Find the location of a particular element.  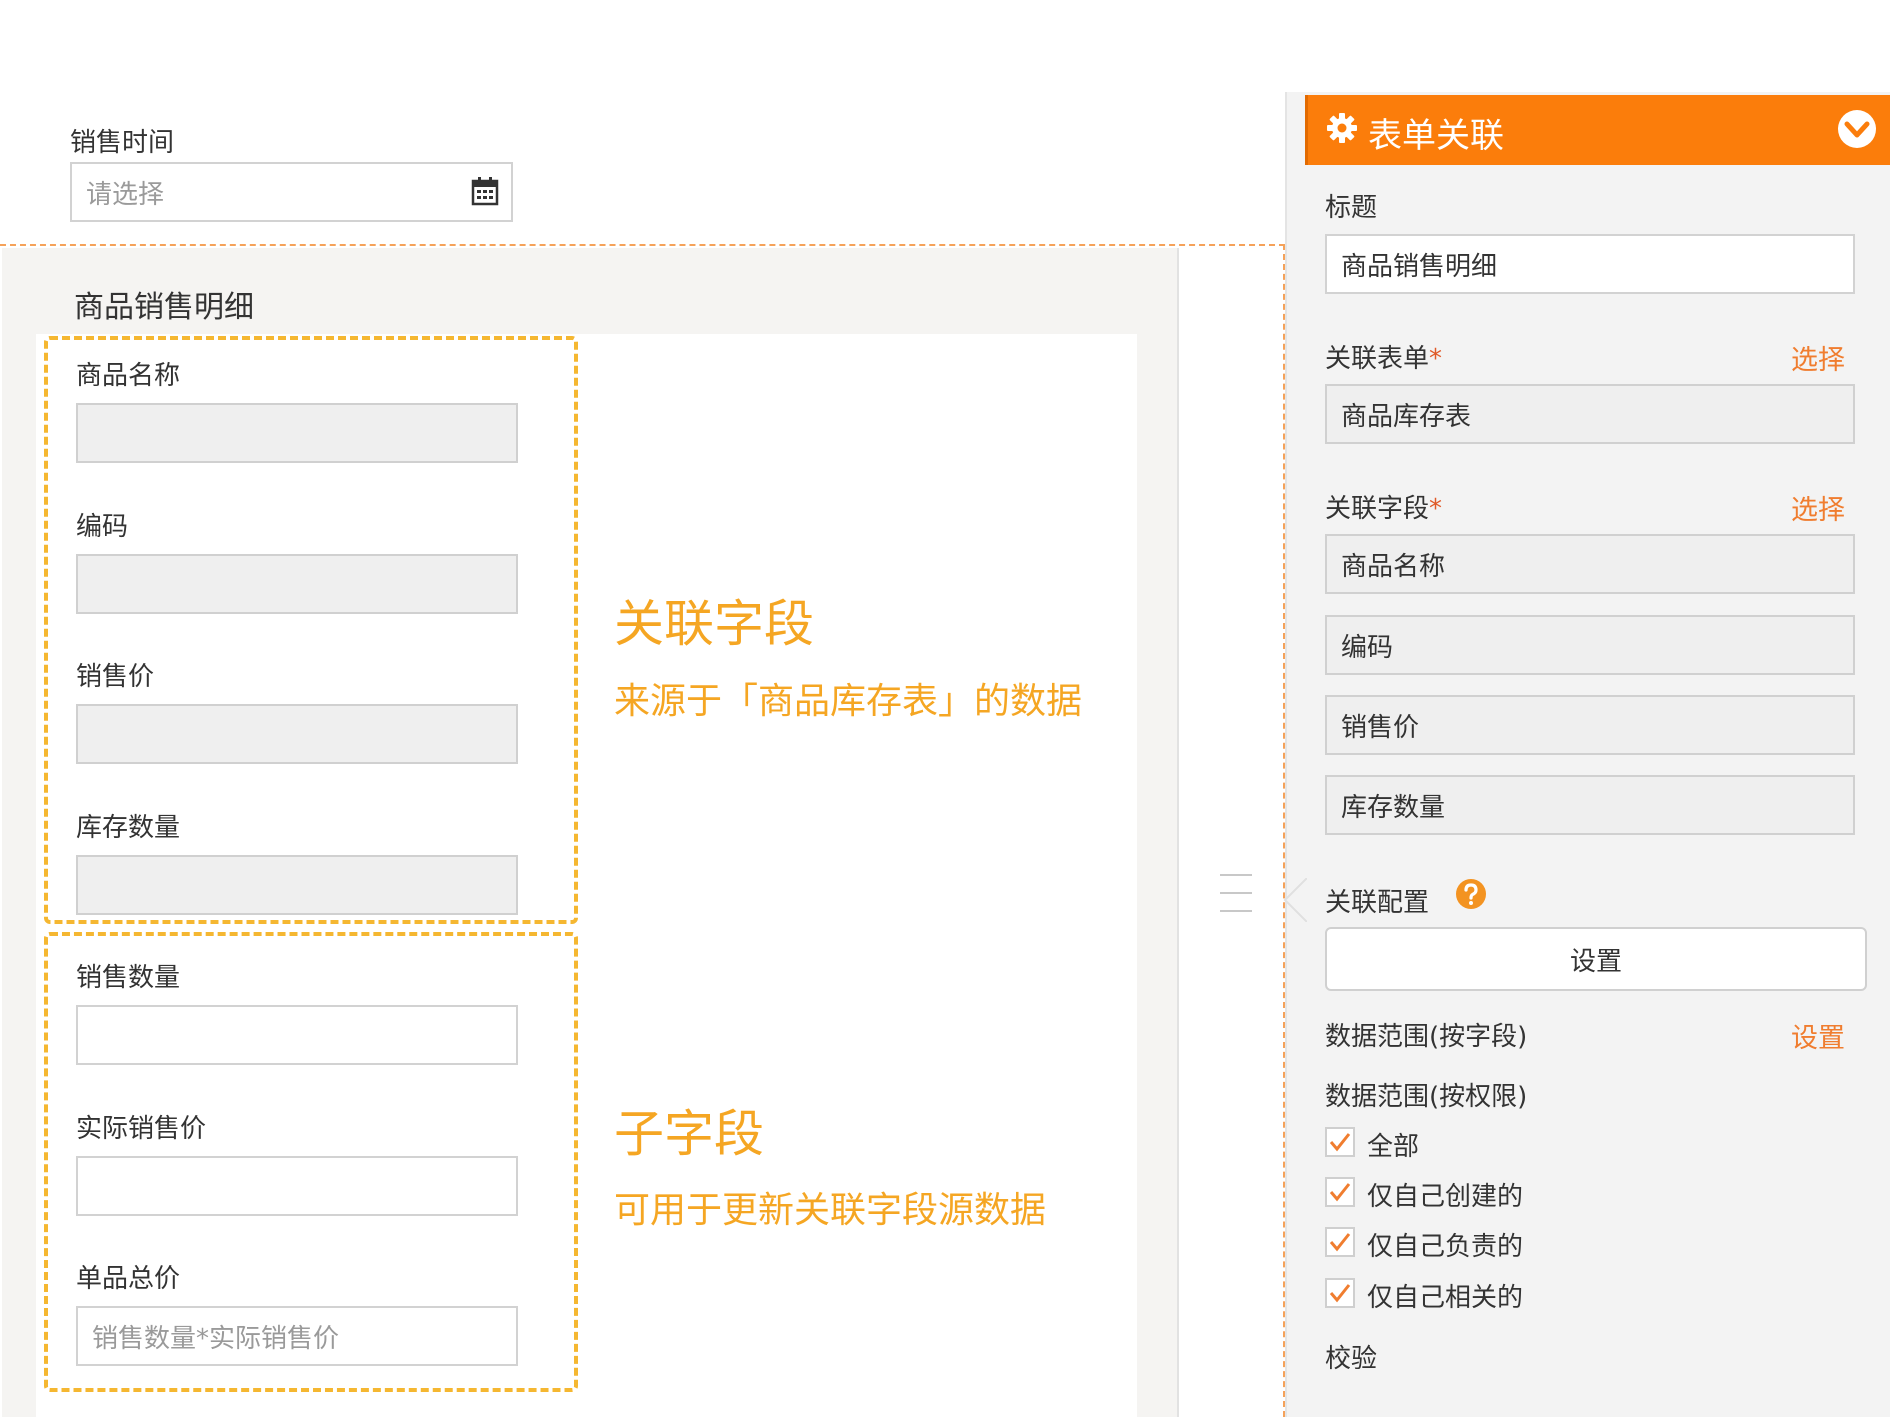

related-form-label: 关联表单* is located at coordinates (1383, 356).